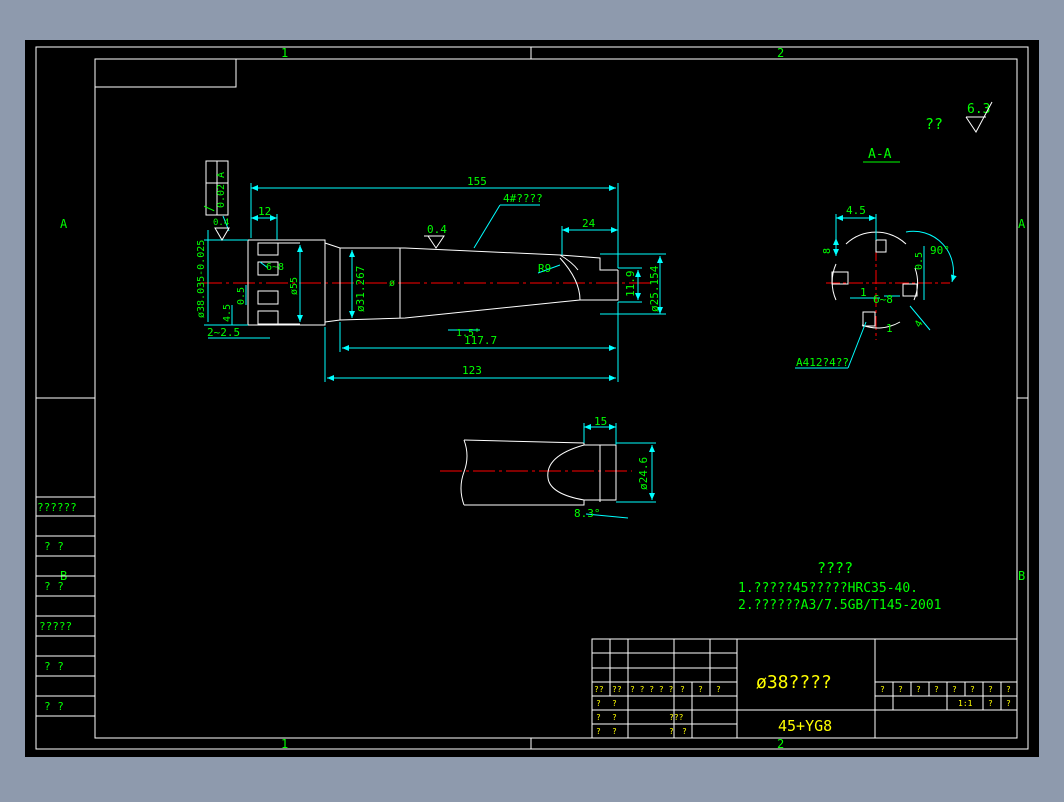  Describe the element at coordinates (284, 744) in the screenshot. I see `zone-bottom-1: 1` at that location.